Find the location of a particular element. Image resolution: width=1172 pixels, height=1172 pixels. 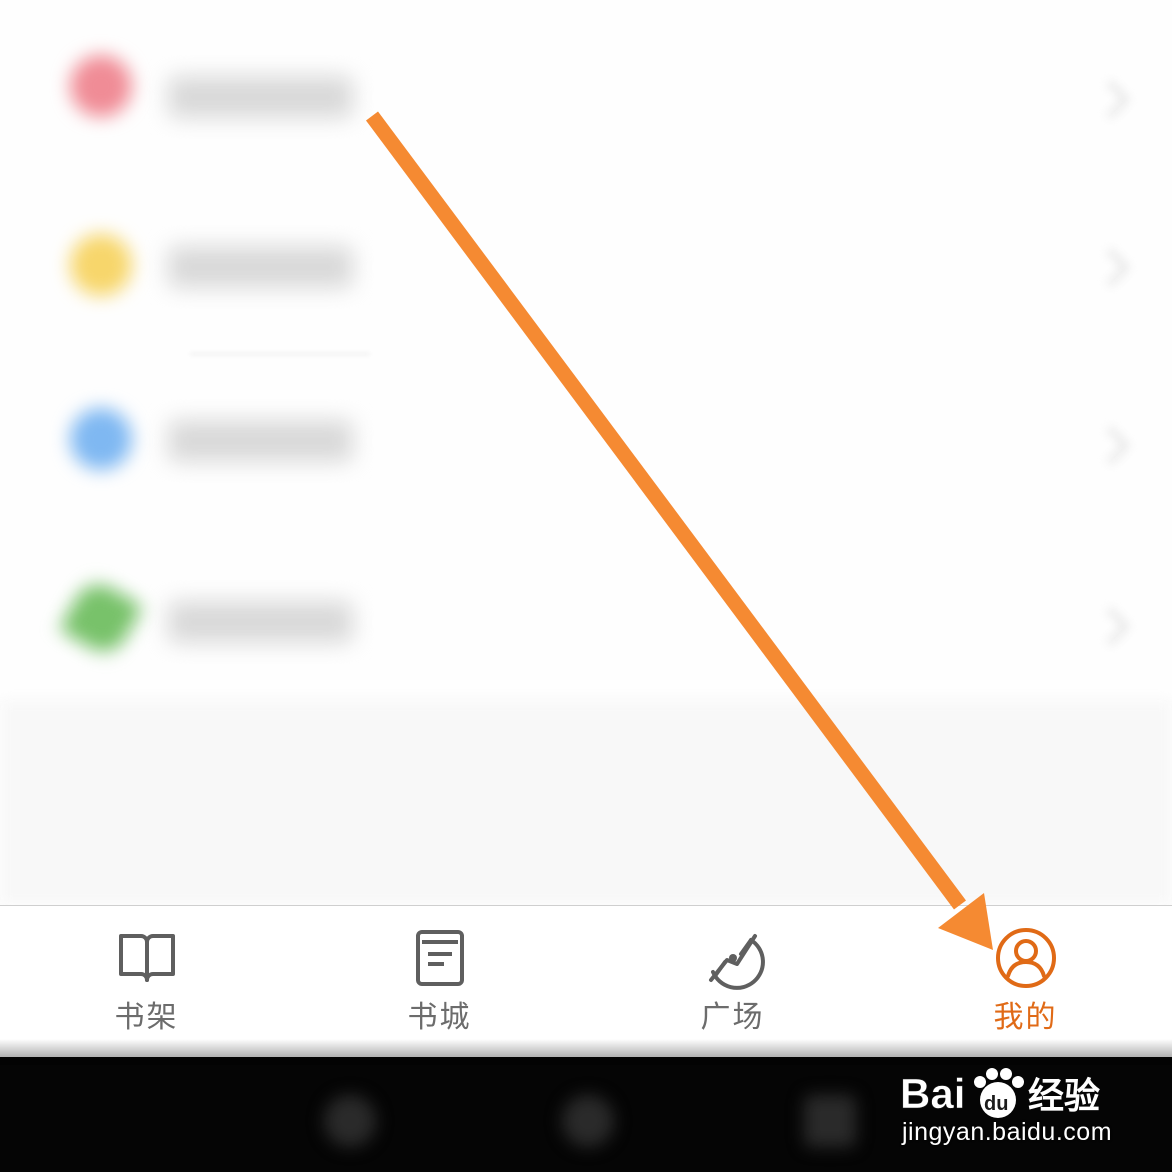

svg-text: du is located at coordinates (996, 1104).